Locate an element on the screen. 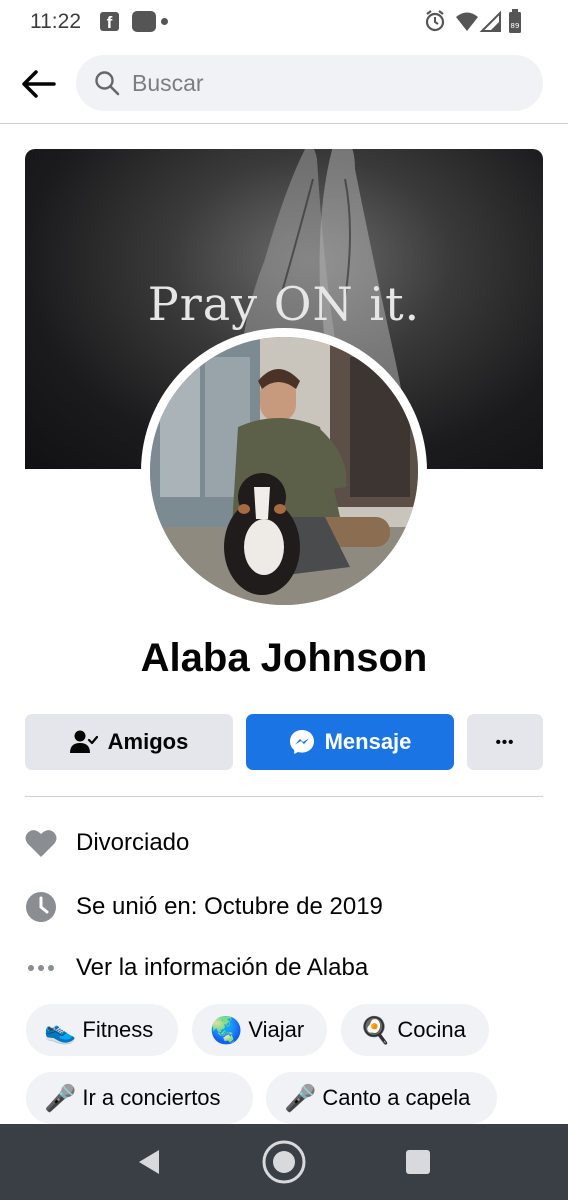  hobby-chip-travel: 🌏 Viajar is located at coordinates (259, 1030).